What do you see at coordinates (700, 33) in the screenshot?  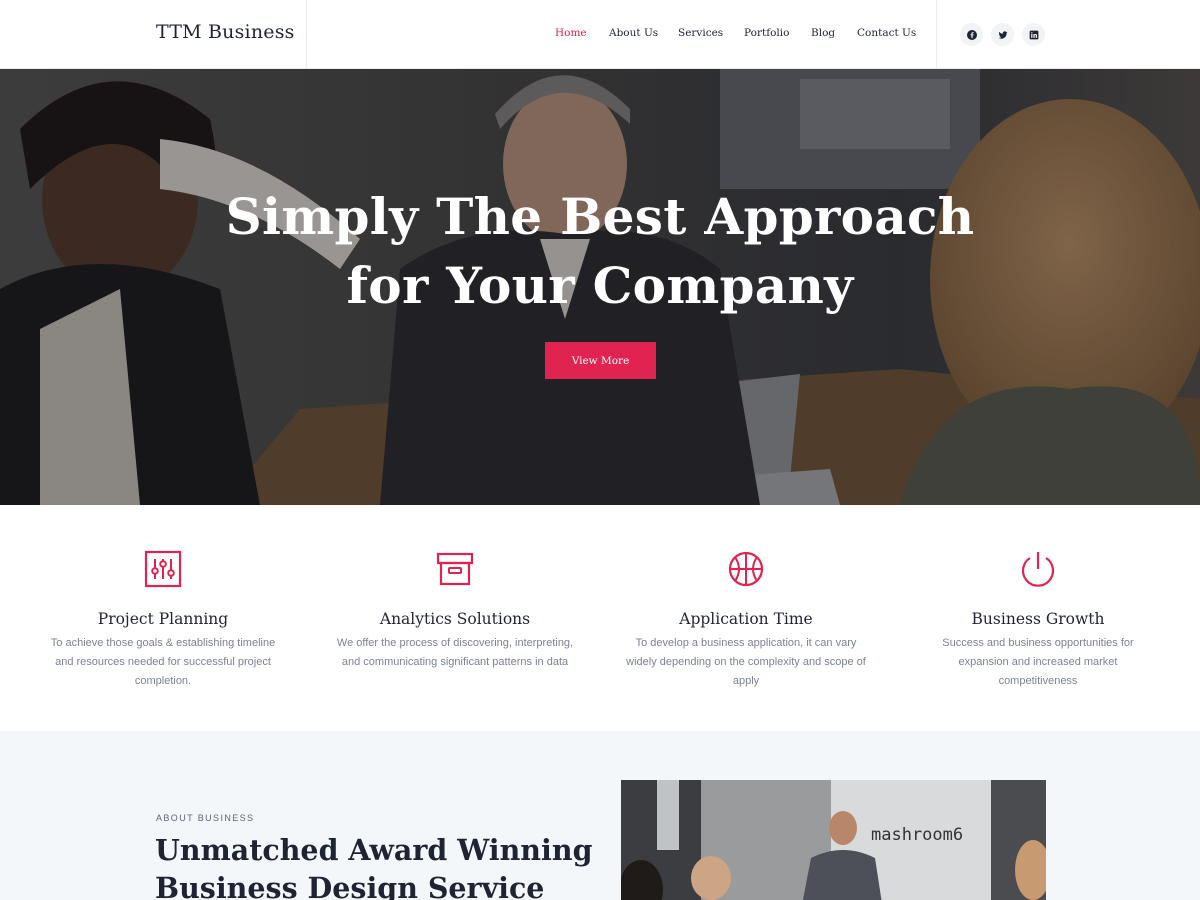 I see `nav-services: Services` at bounding box center [700, 33].